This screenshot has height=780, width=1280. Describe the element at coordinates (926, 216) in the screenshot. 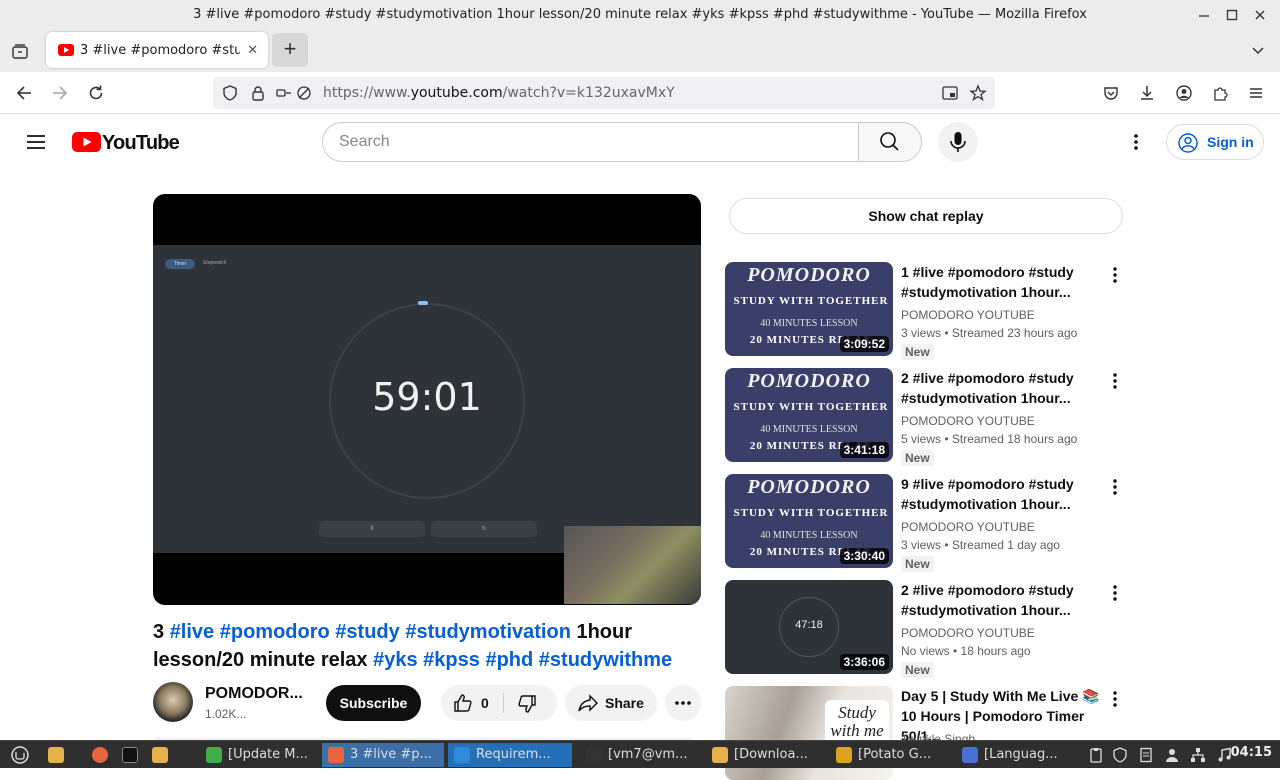

I see `show-chat-replay-button: Show chat replay` at that location.